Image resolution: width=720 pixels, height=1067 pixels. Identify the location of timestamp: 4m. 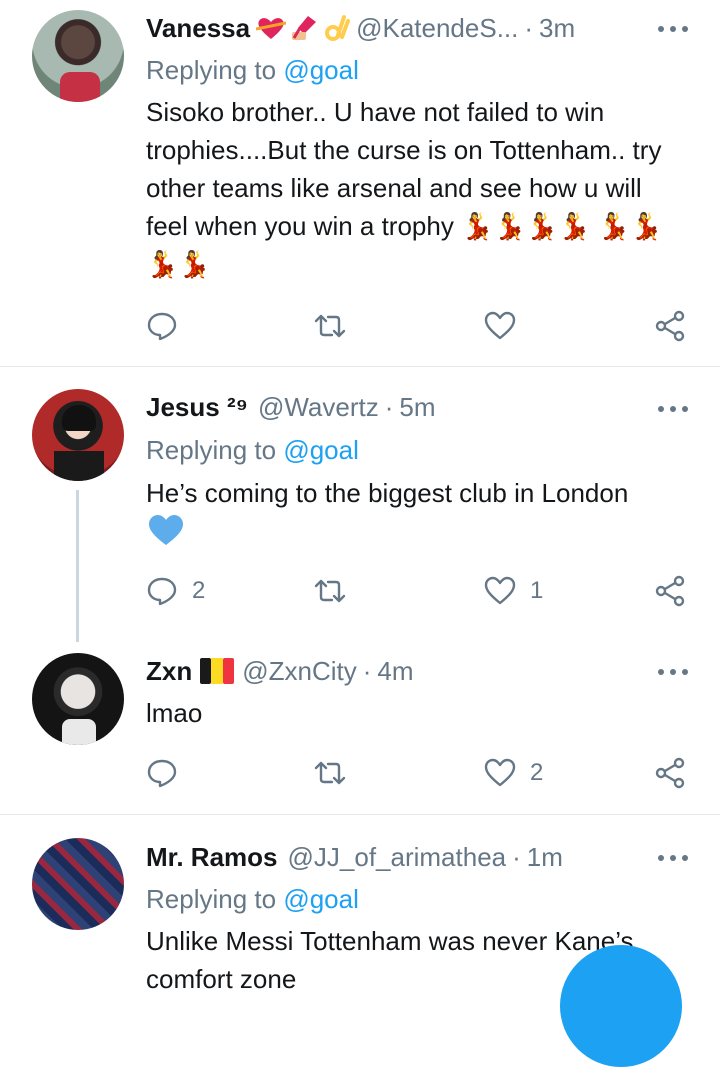
(395, 671).